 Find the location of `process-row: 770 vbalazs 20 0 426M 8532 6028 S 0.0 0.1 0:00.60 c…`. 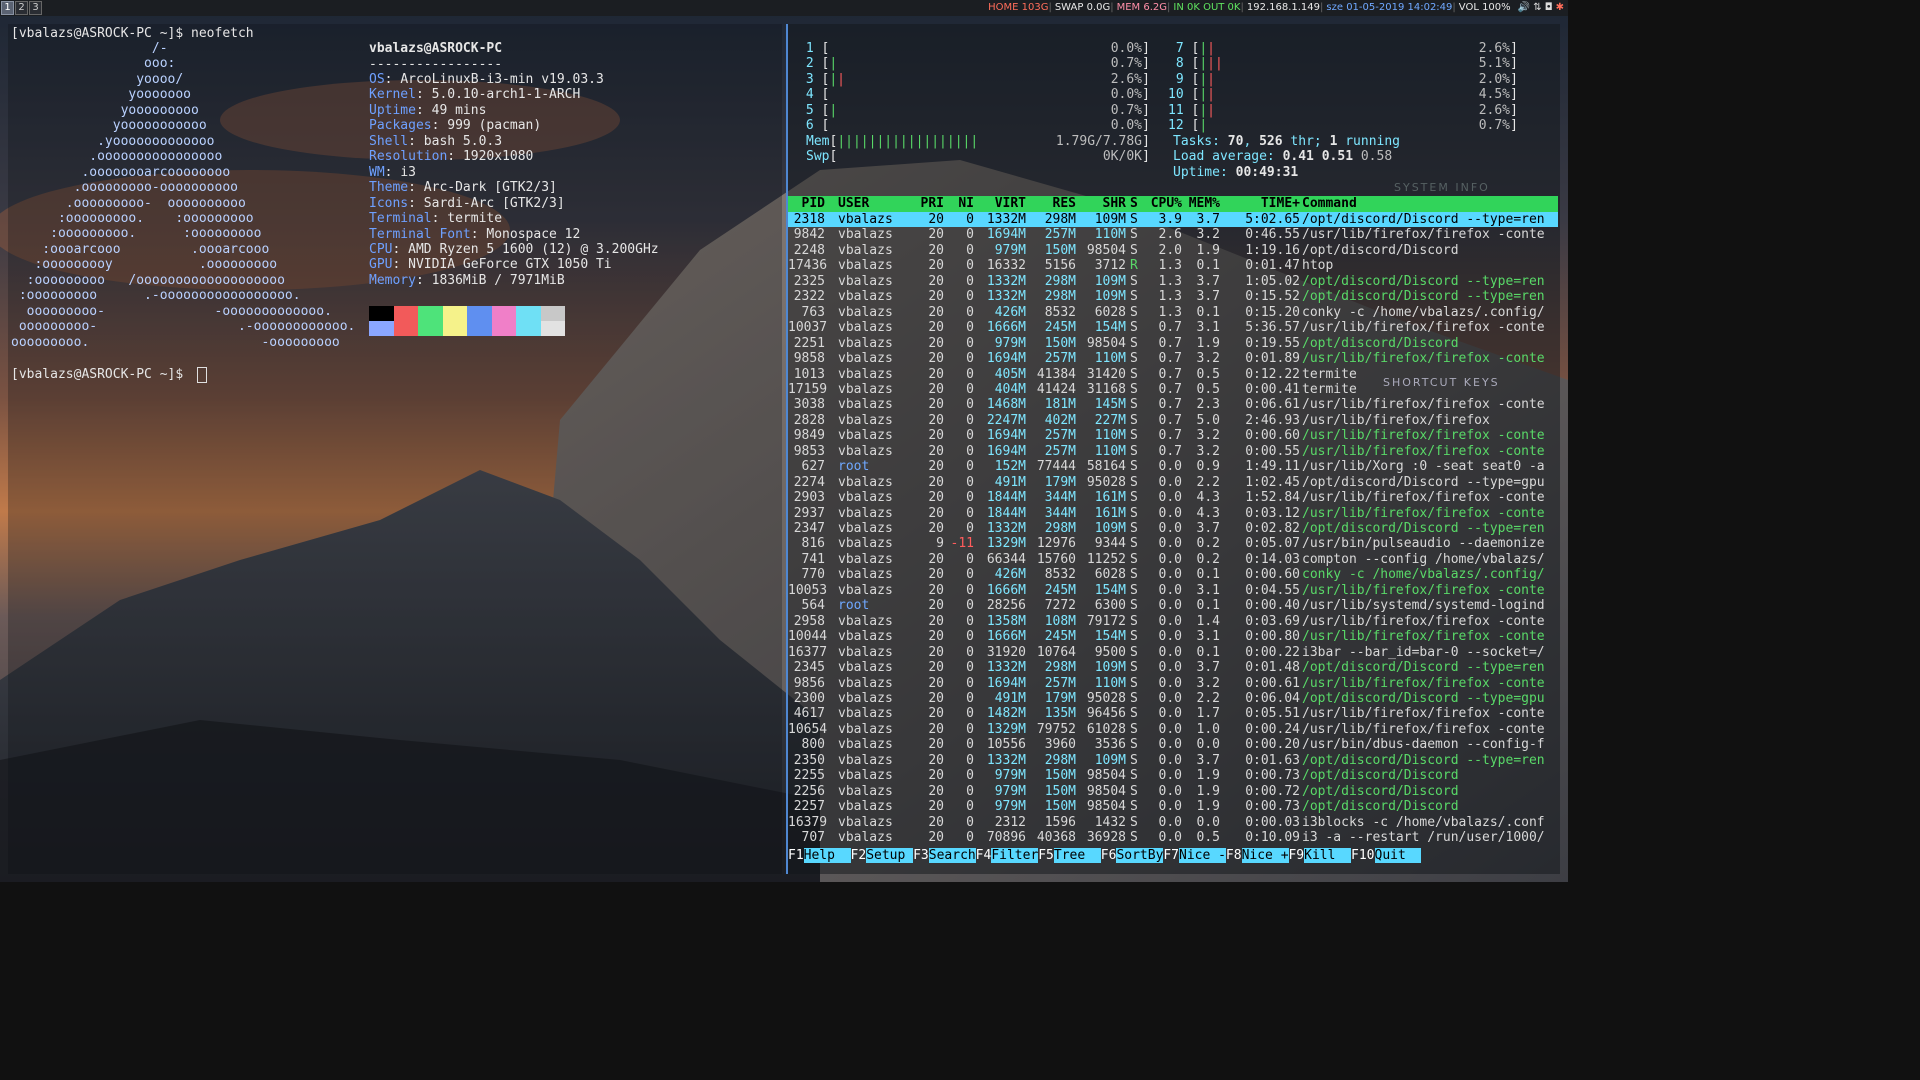

process-row: 770 vbalazs 20 0 426M 8532 6028 S 0.0 0.1 0:00.60 c… is located at coordinates (1173, 574).